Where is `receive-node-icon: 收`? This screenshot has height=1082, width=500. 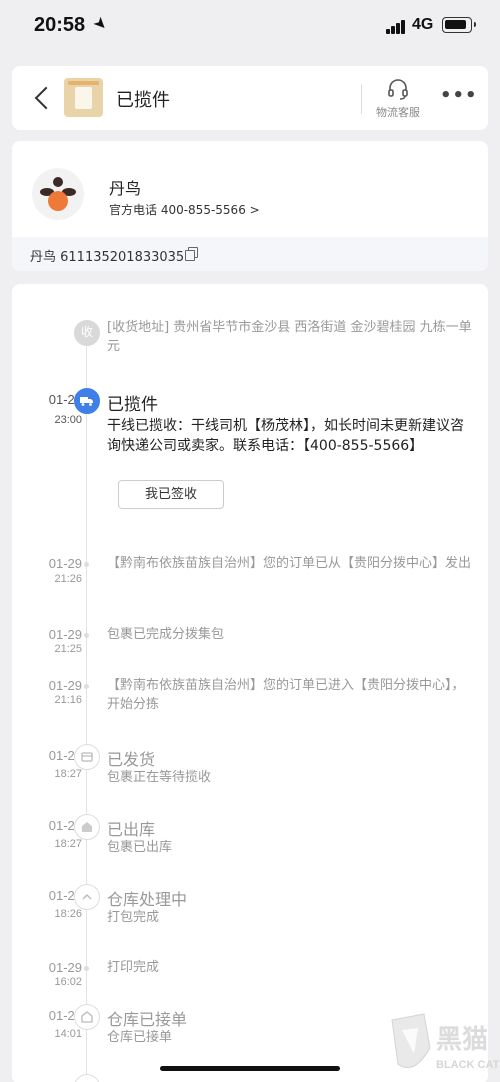
receive-node-icon: 收 is located at coordinates (87, 333).